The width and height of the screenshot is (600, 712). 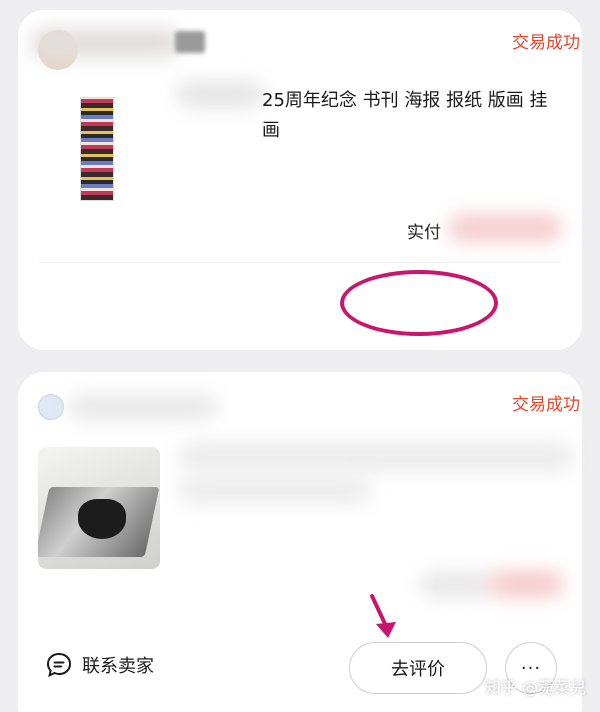 What do you see at coordinates (424, 233) in the screenshot?
I see `paid-label: 实付` at bounding box center [424, 233].